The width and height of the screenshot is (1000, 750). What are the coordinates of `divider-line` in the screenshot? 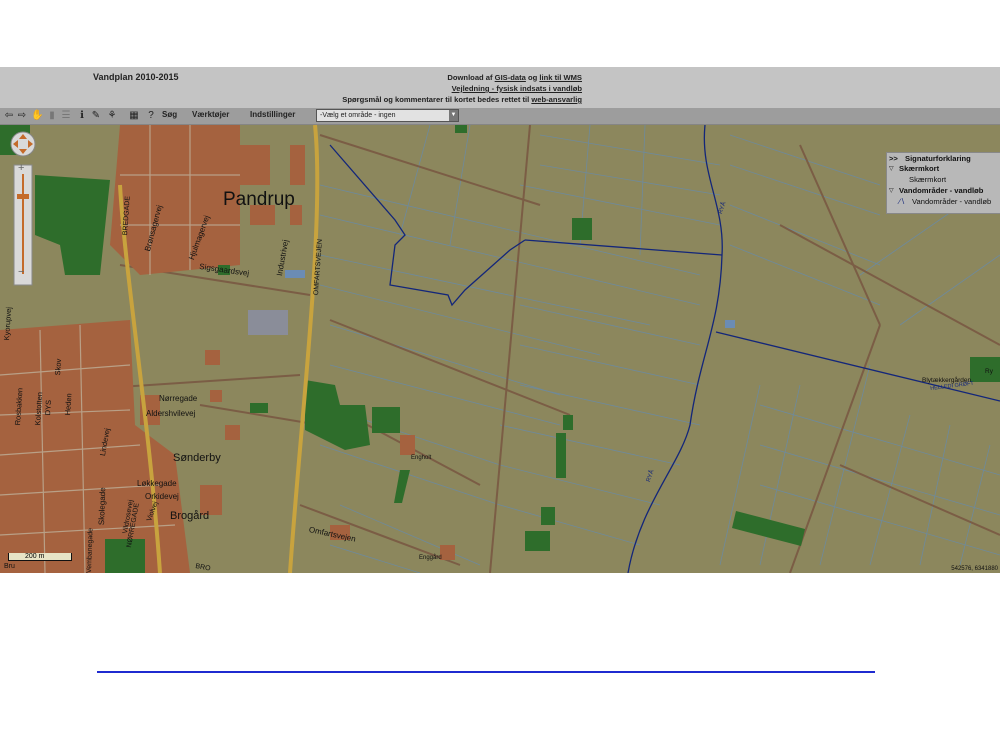 It's located at (486, 672).